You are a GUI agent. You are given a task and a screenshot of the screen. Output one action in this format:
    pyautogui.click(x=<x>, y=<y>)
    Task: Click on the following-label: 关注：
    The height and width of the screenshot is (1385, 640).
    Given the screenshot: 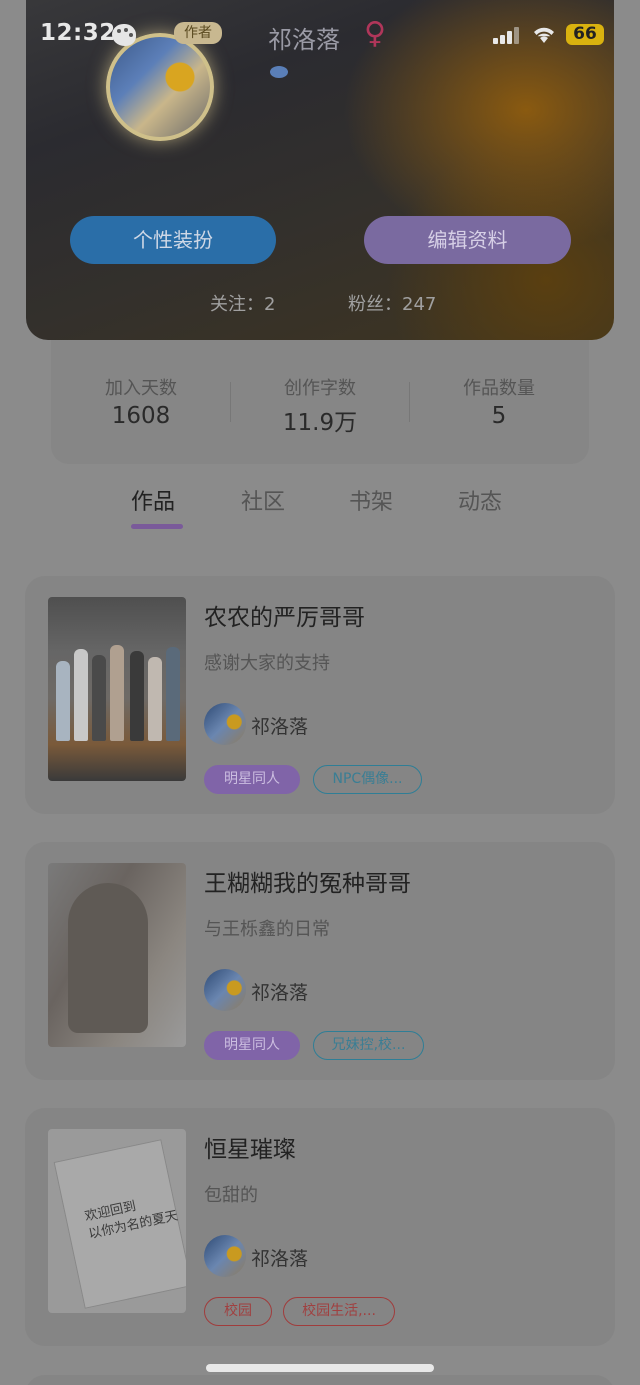 What is the action you would take?
    pyautogui.click(x=237, y=304)
    